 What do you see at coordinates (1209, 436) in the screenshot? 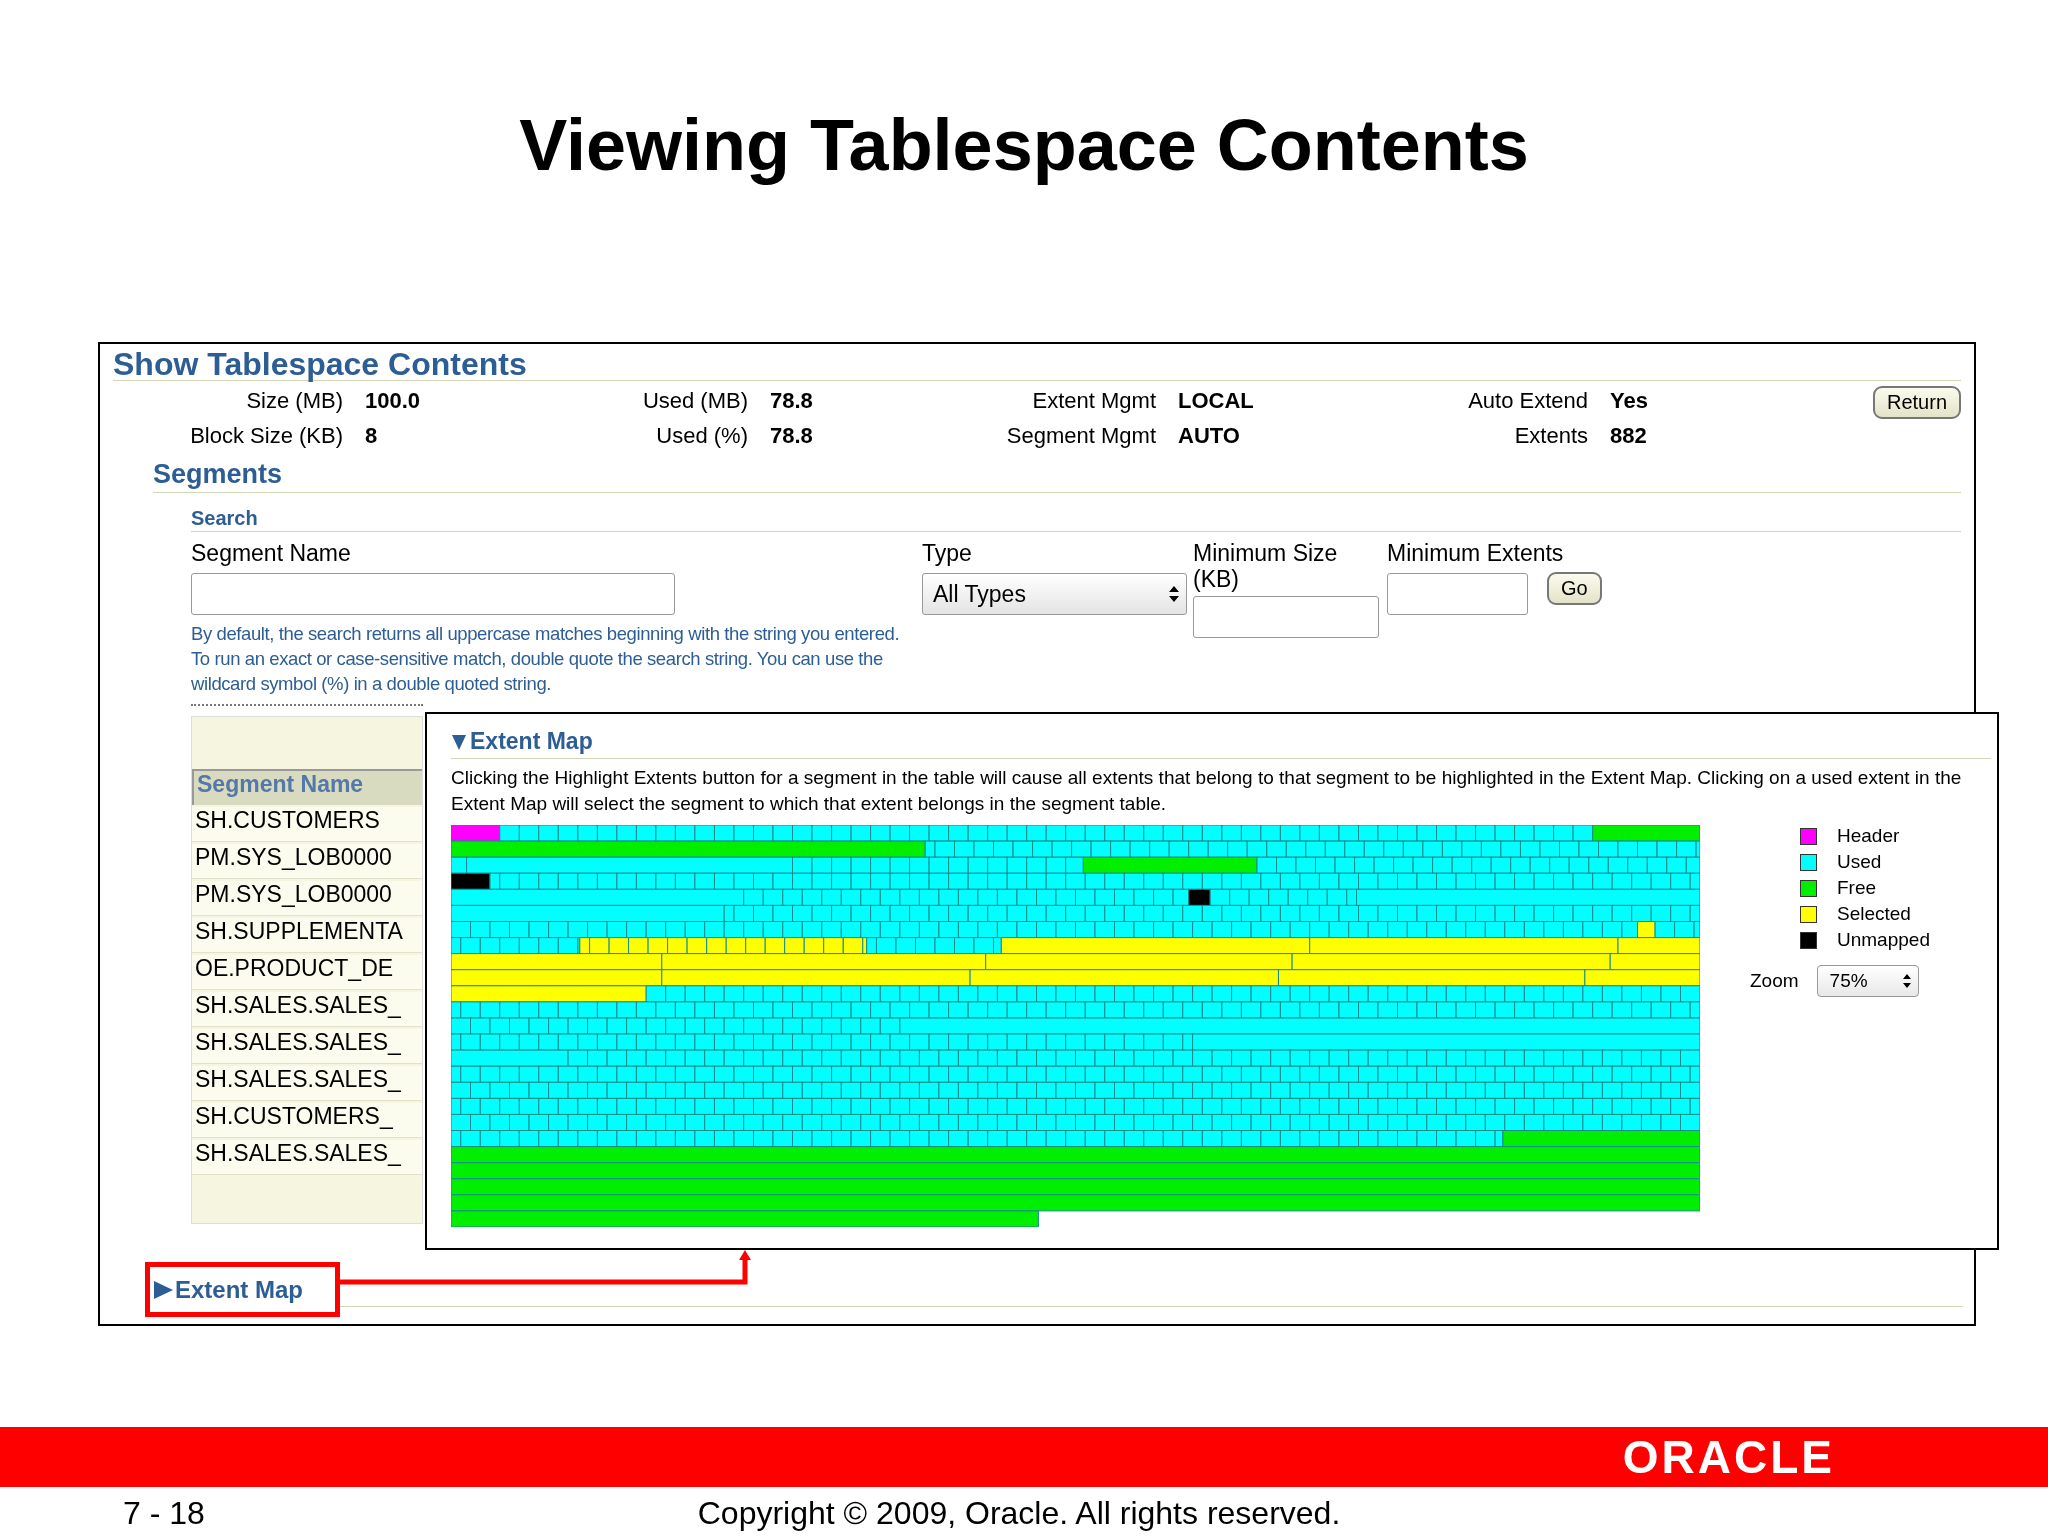
I see `info-value: AUTO` at bounding box center [1209, 436].